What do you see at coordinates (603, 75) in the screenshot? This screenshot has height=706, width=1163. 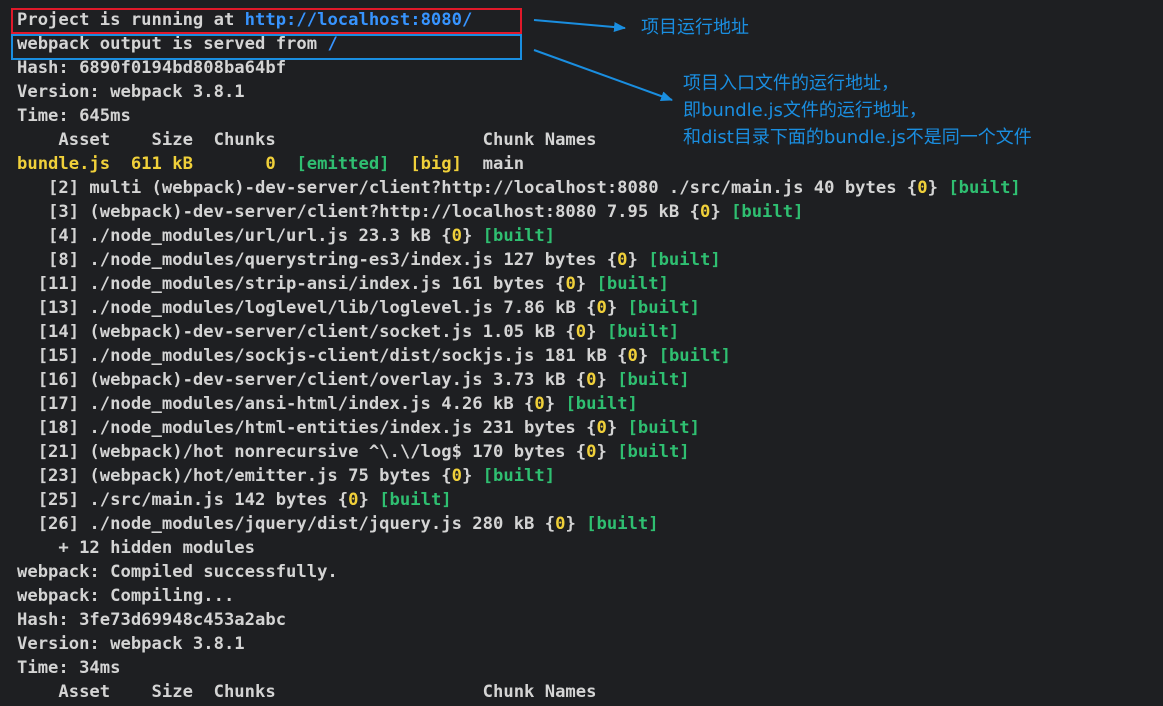 I see `arrow-to-output-path` at bounding box center [603, 75].